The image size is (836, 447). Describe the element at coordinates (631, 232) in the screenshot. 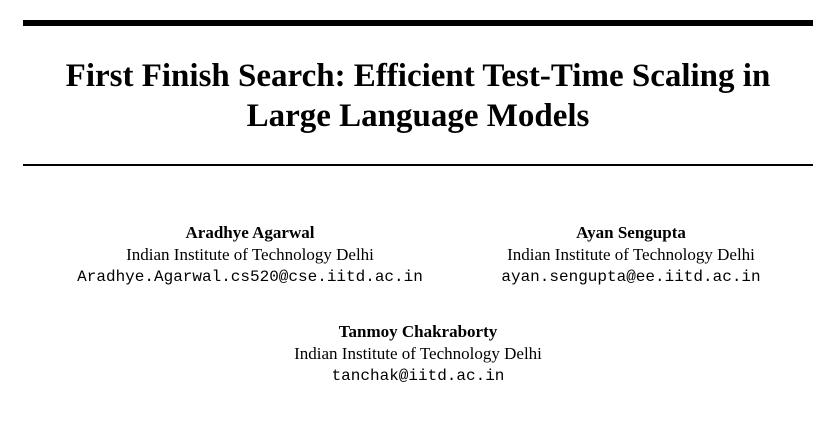

I see `author-name: Ayan Sengupta` at that location.